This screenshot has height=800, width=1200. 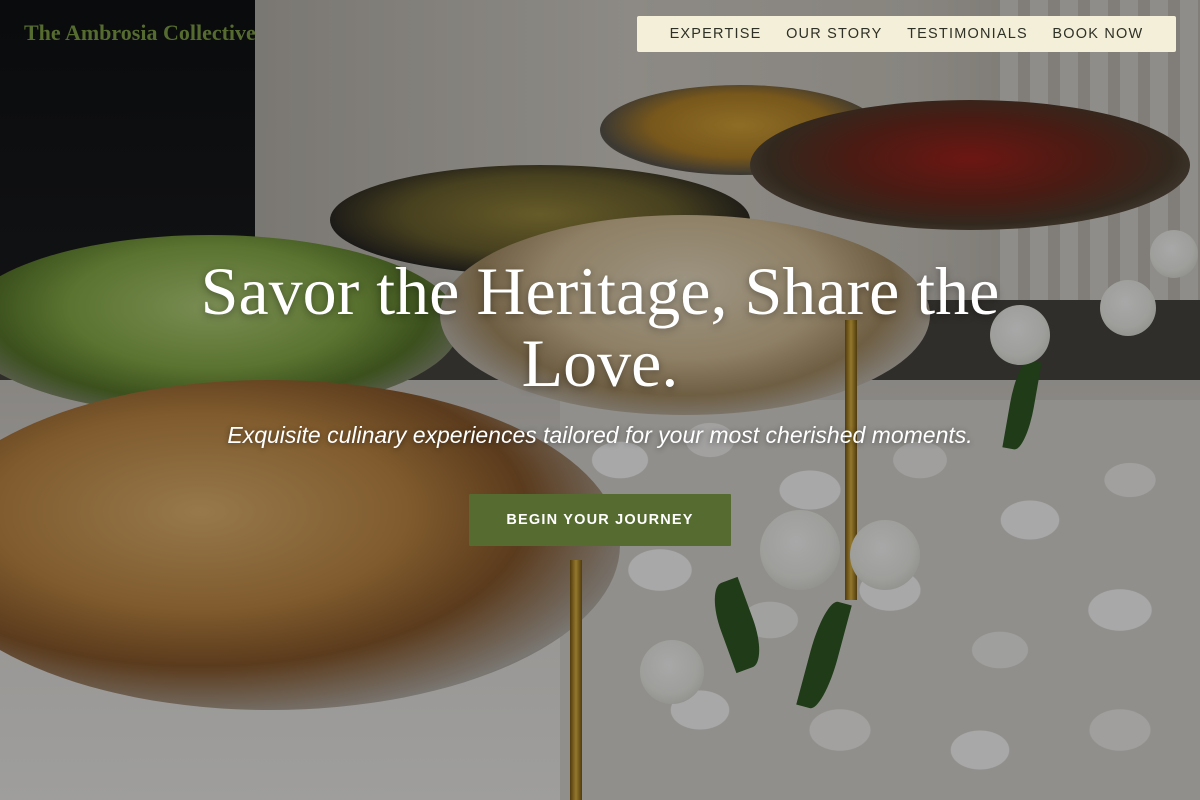 What do you see at coordinates (600, 327) in the screenshot?
I see `hero-title: Savor the Heritage, Share the Love.` at bounding box center [600, 327].